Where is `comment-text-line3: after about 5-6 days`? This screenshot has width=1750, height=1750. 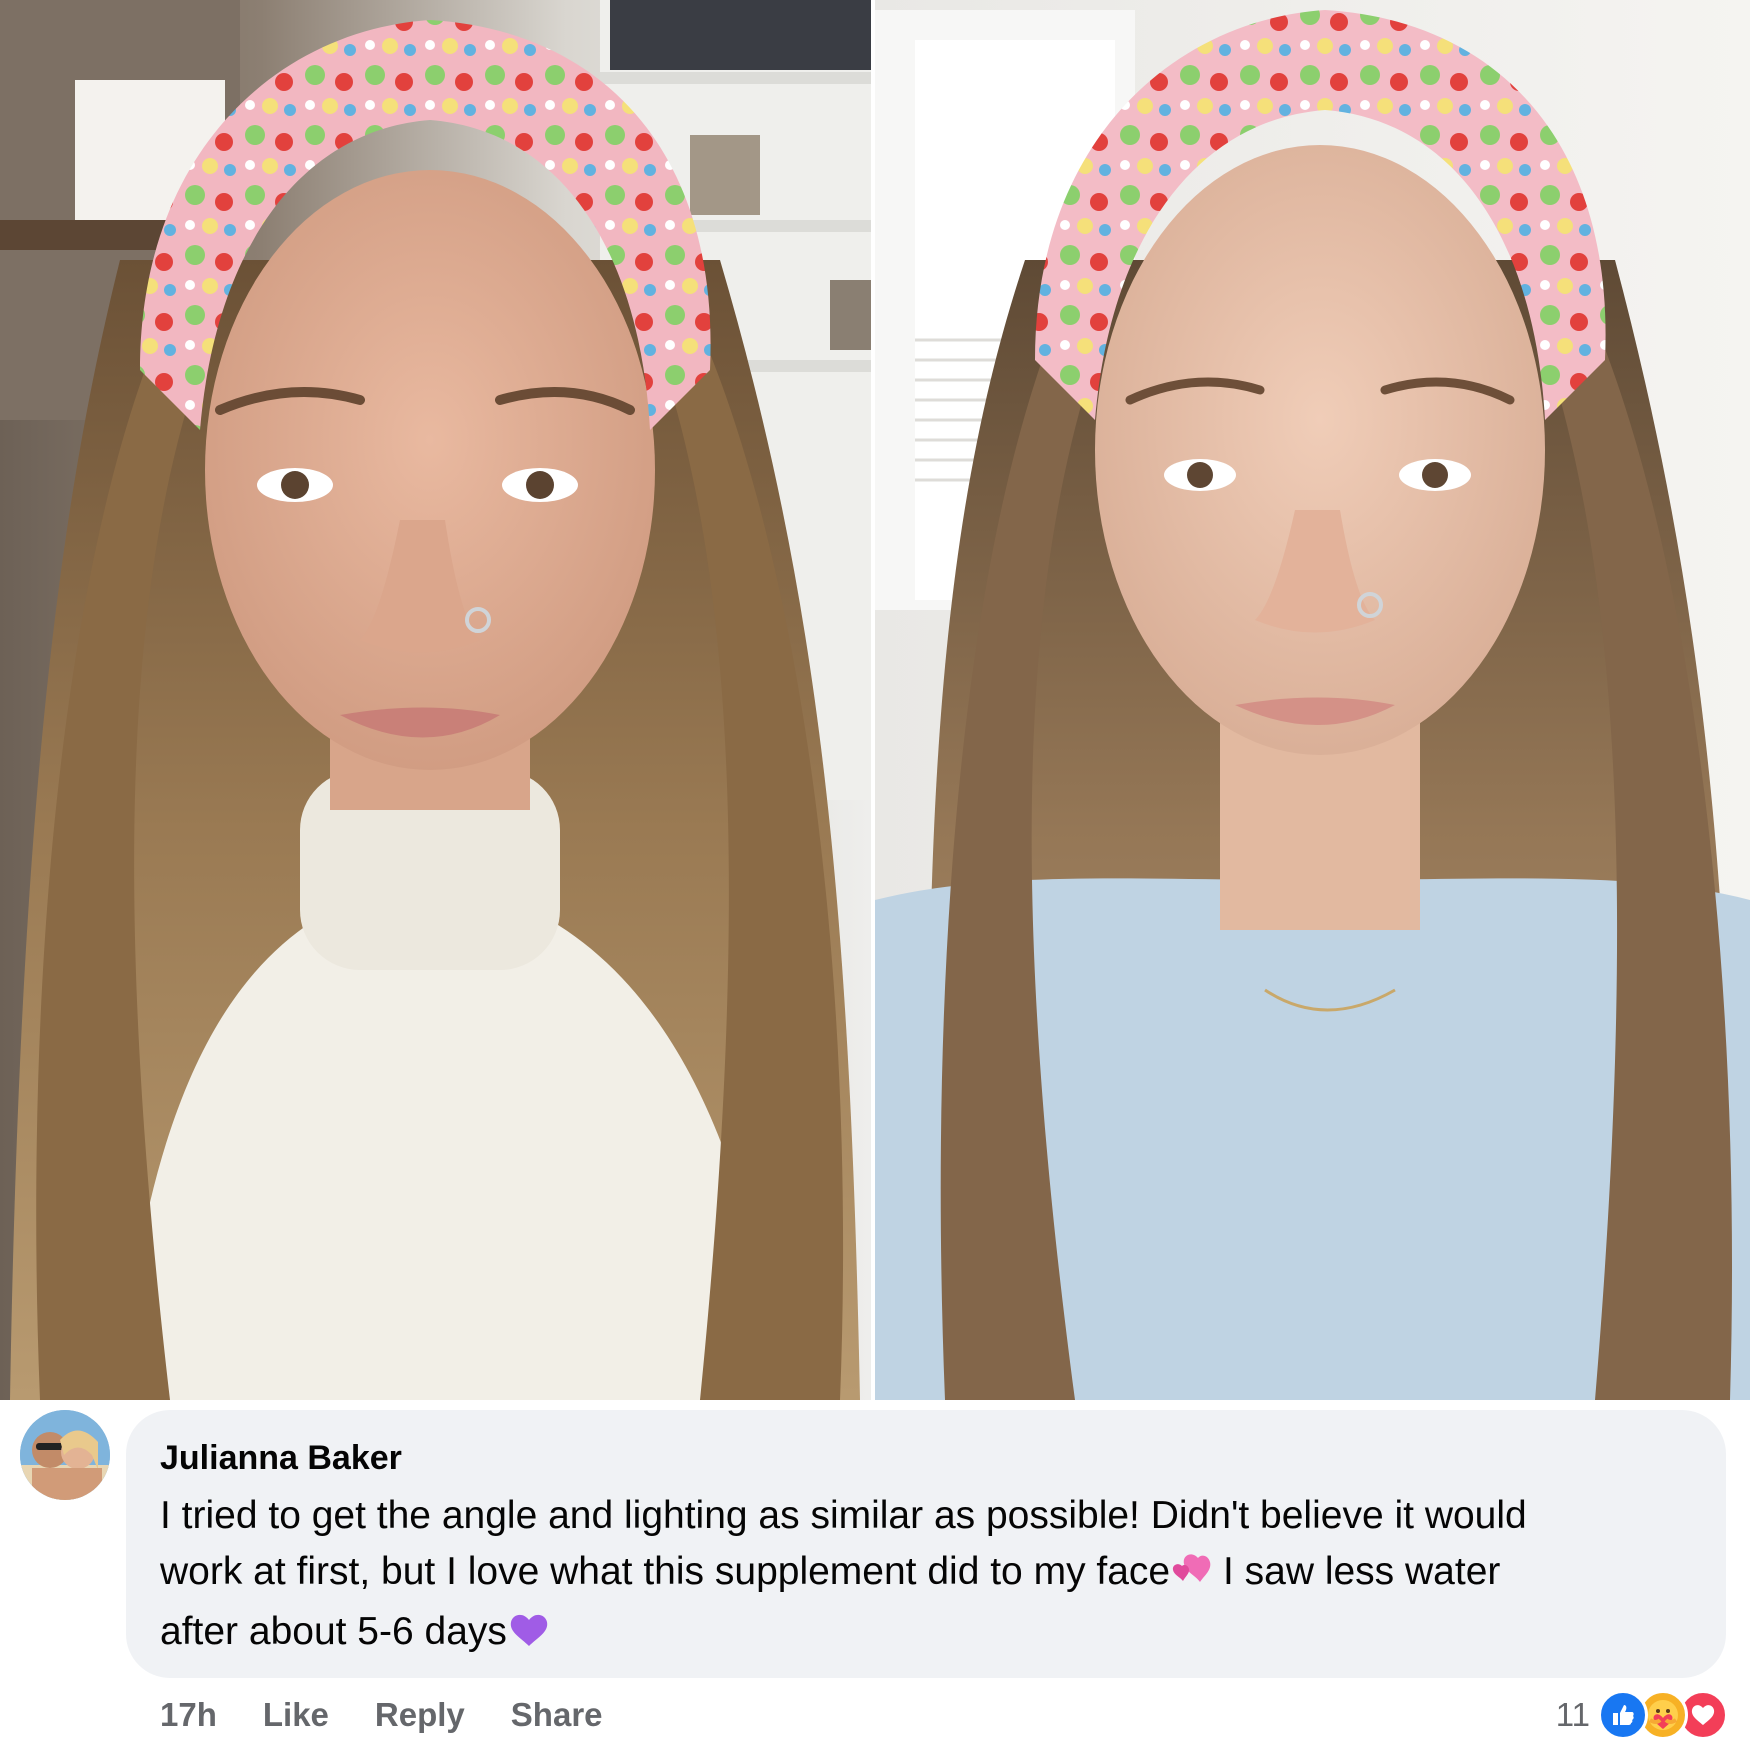 comment-text-line3: after about 5-6 days is located at coordinates (333, 1631).